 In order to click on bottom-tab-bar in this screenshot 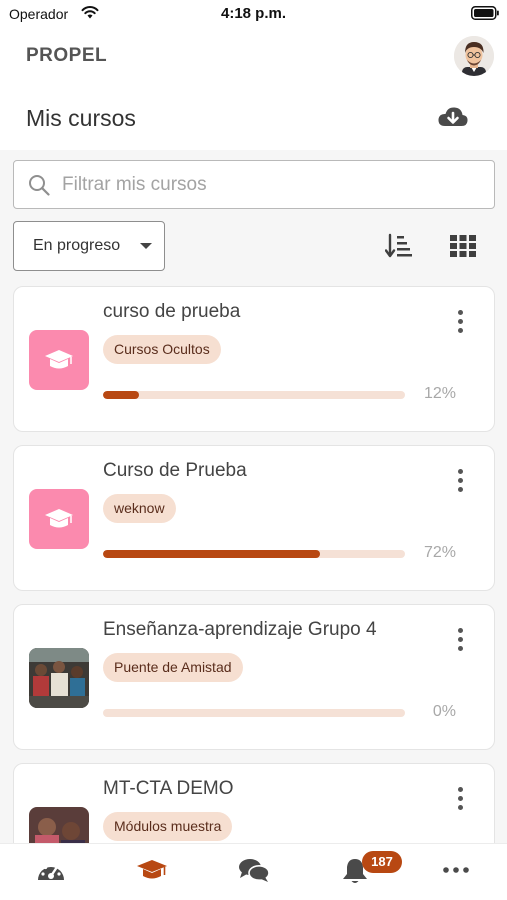, I will do `click(253, 871)`.